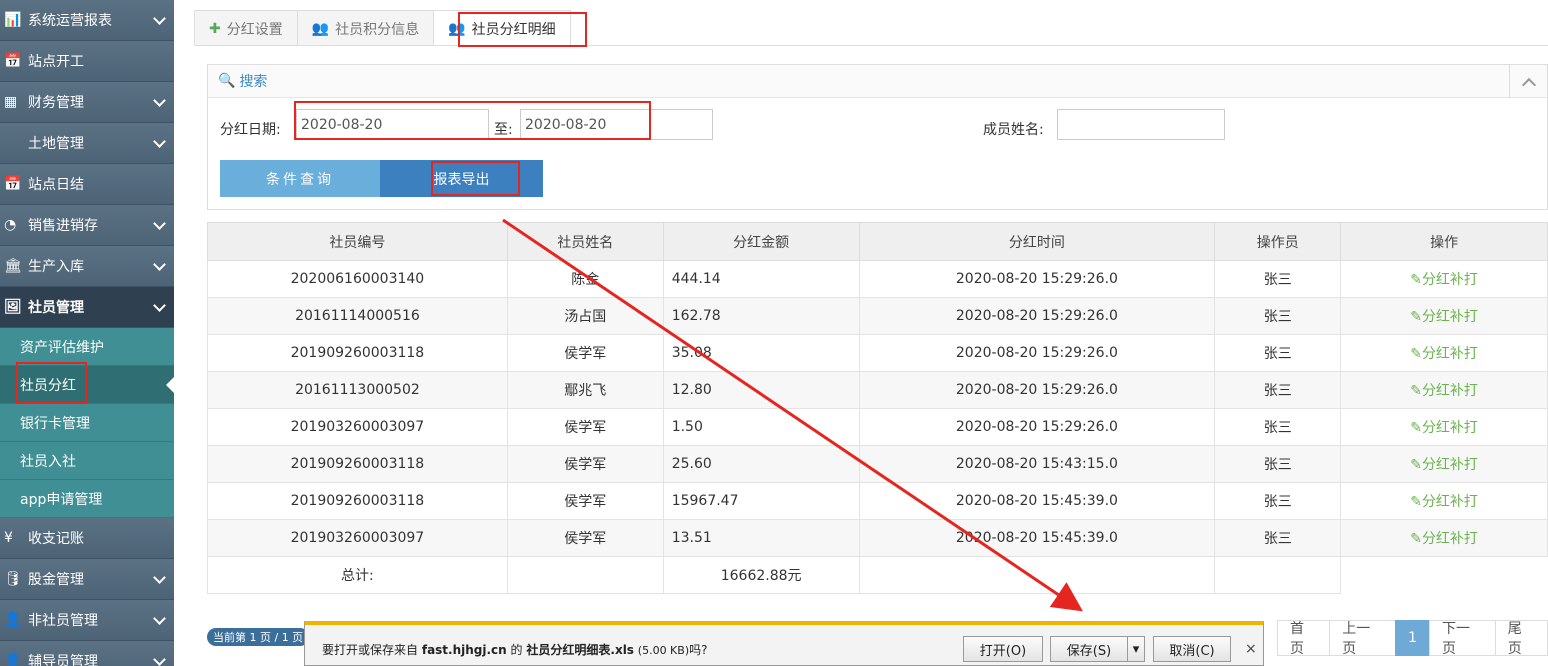 The height and width of the screenshot is (666, 1548). Describe the element at coordinates (761, 464) in the screenshot. I see `table-cell: 25.60` at that location.